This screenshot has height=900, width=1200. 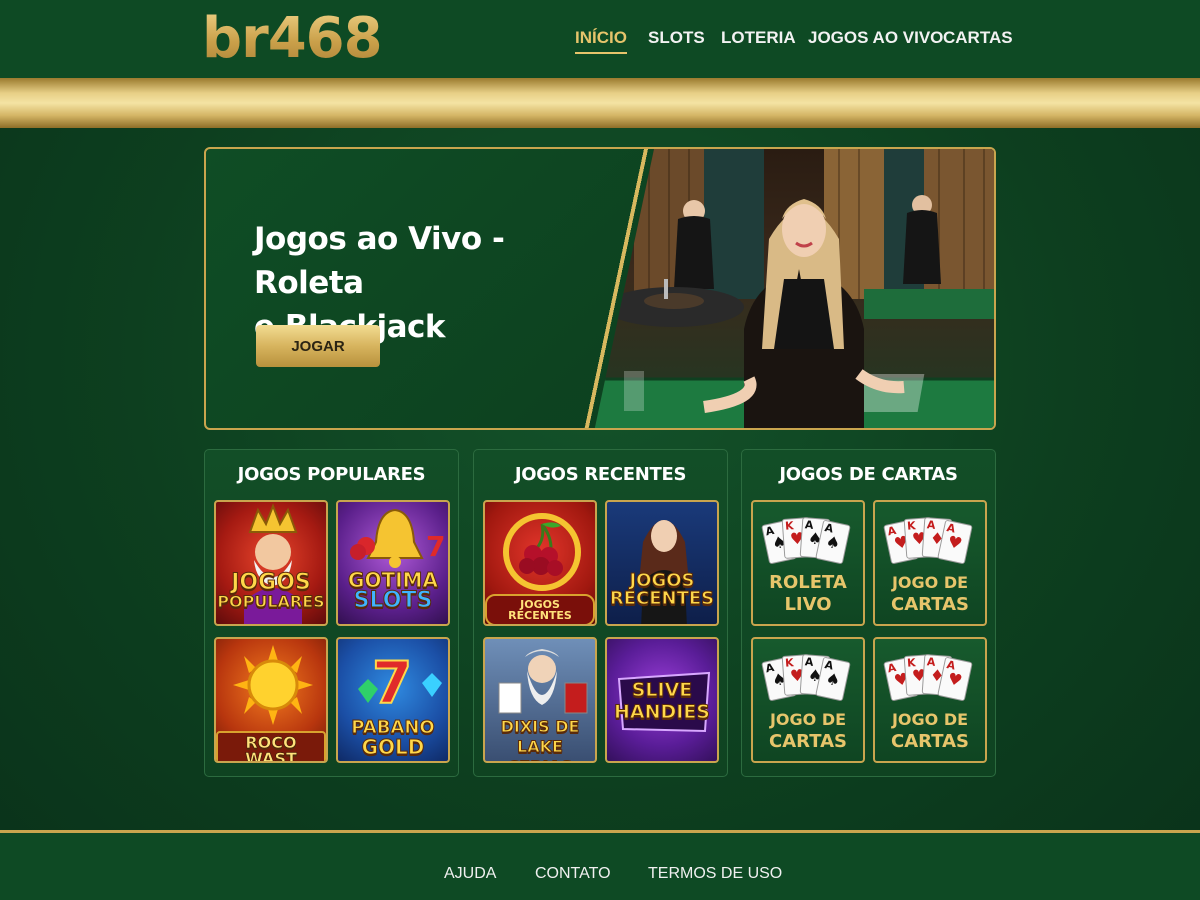 What do you see at coordinates (271, 563) in the screenshot?
I see `game-tile: JOGOS POPULARES` at bounding box center [271, 563].